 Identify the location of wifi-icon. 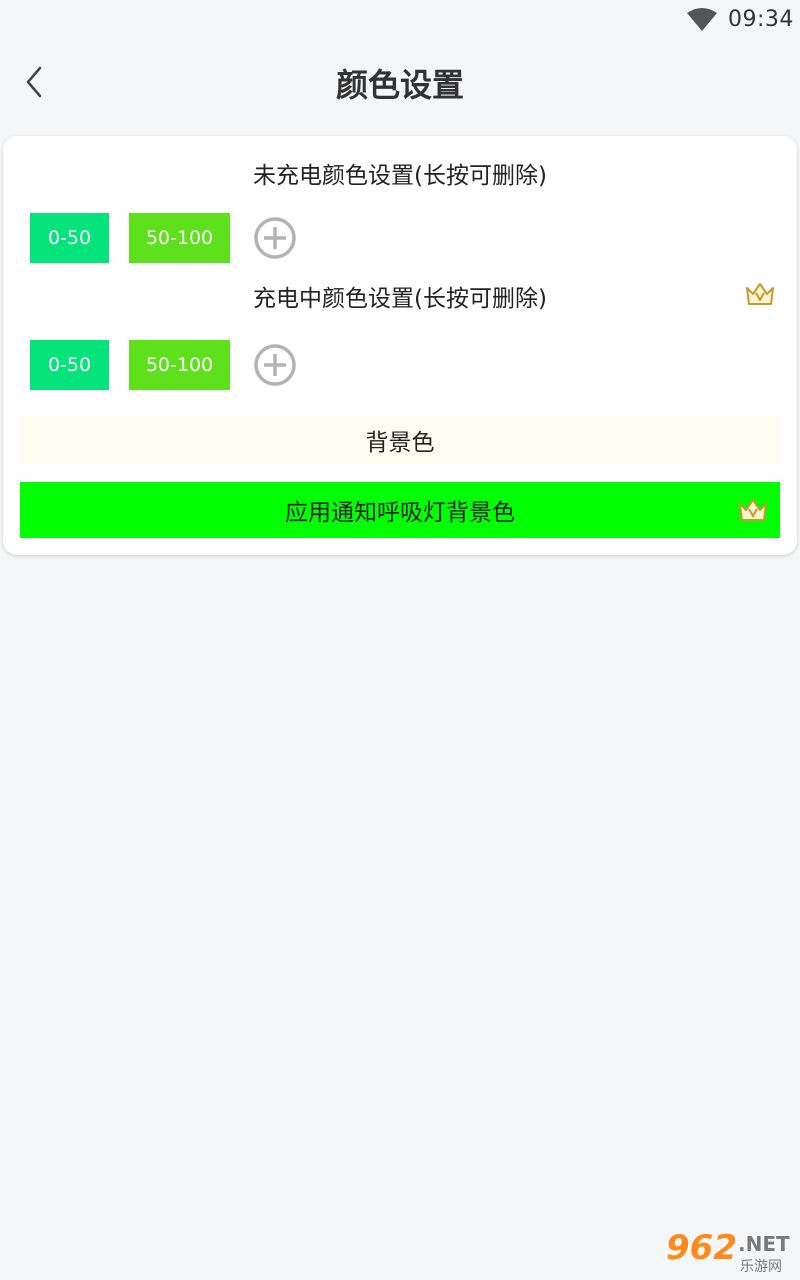
(702, 19).